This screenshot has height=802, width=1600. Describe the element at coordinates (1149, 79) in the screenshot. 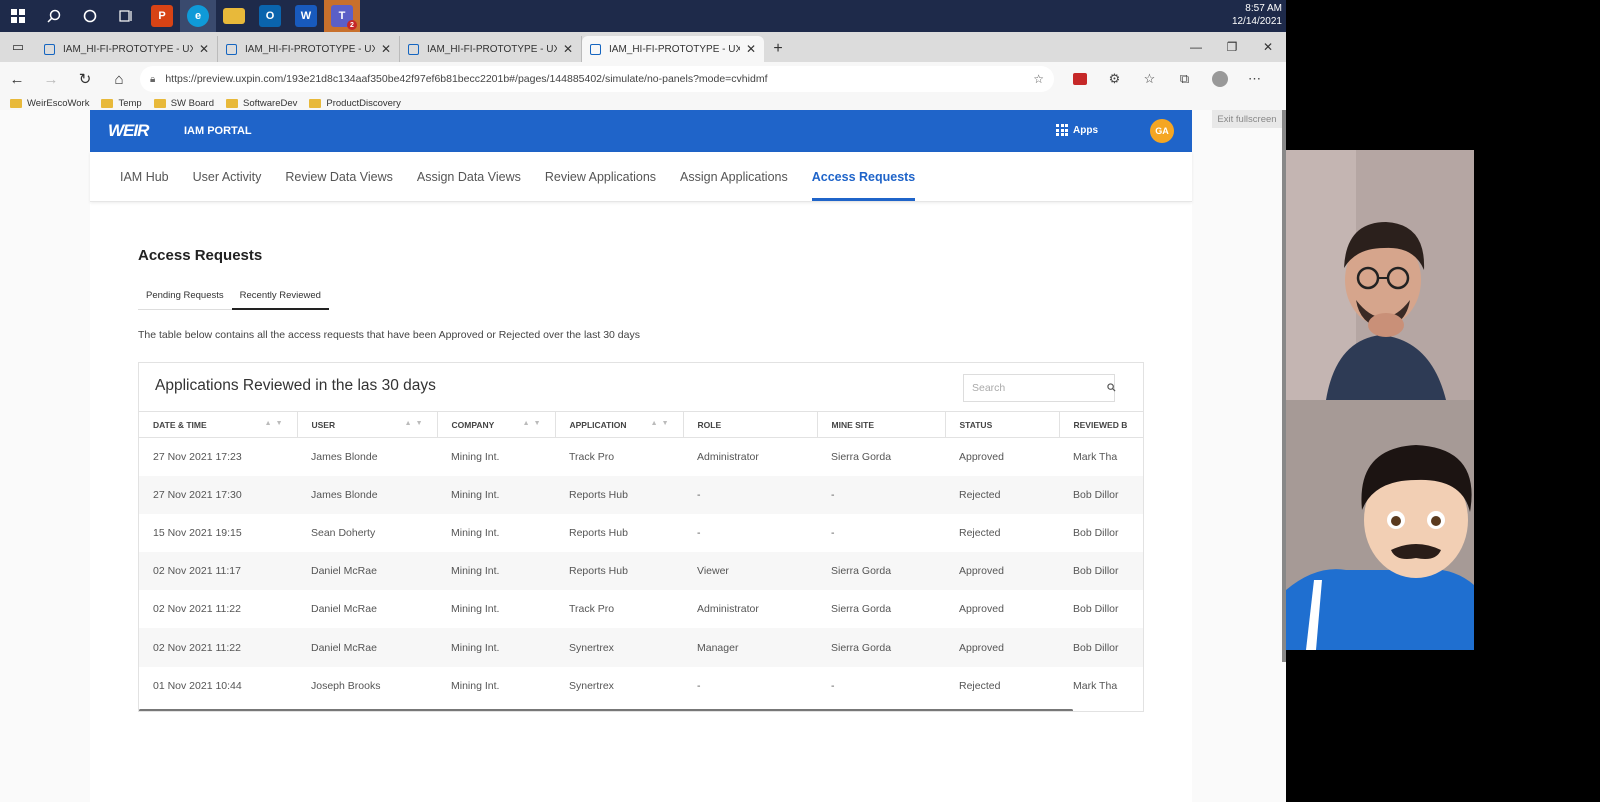

I see `favorites-icon: ☆` at that location.